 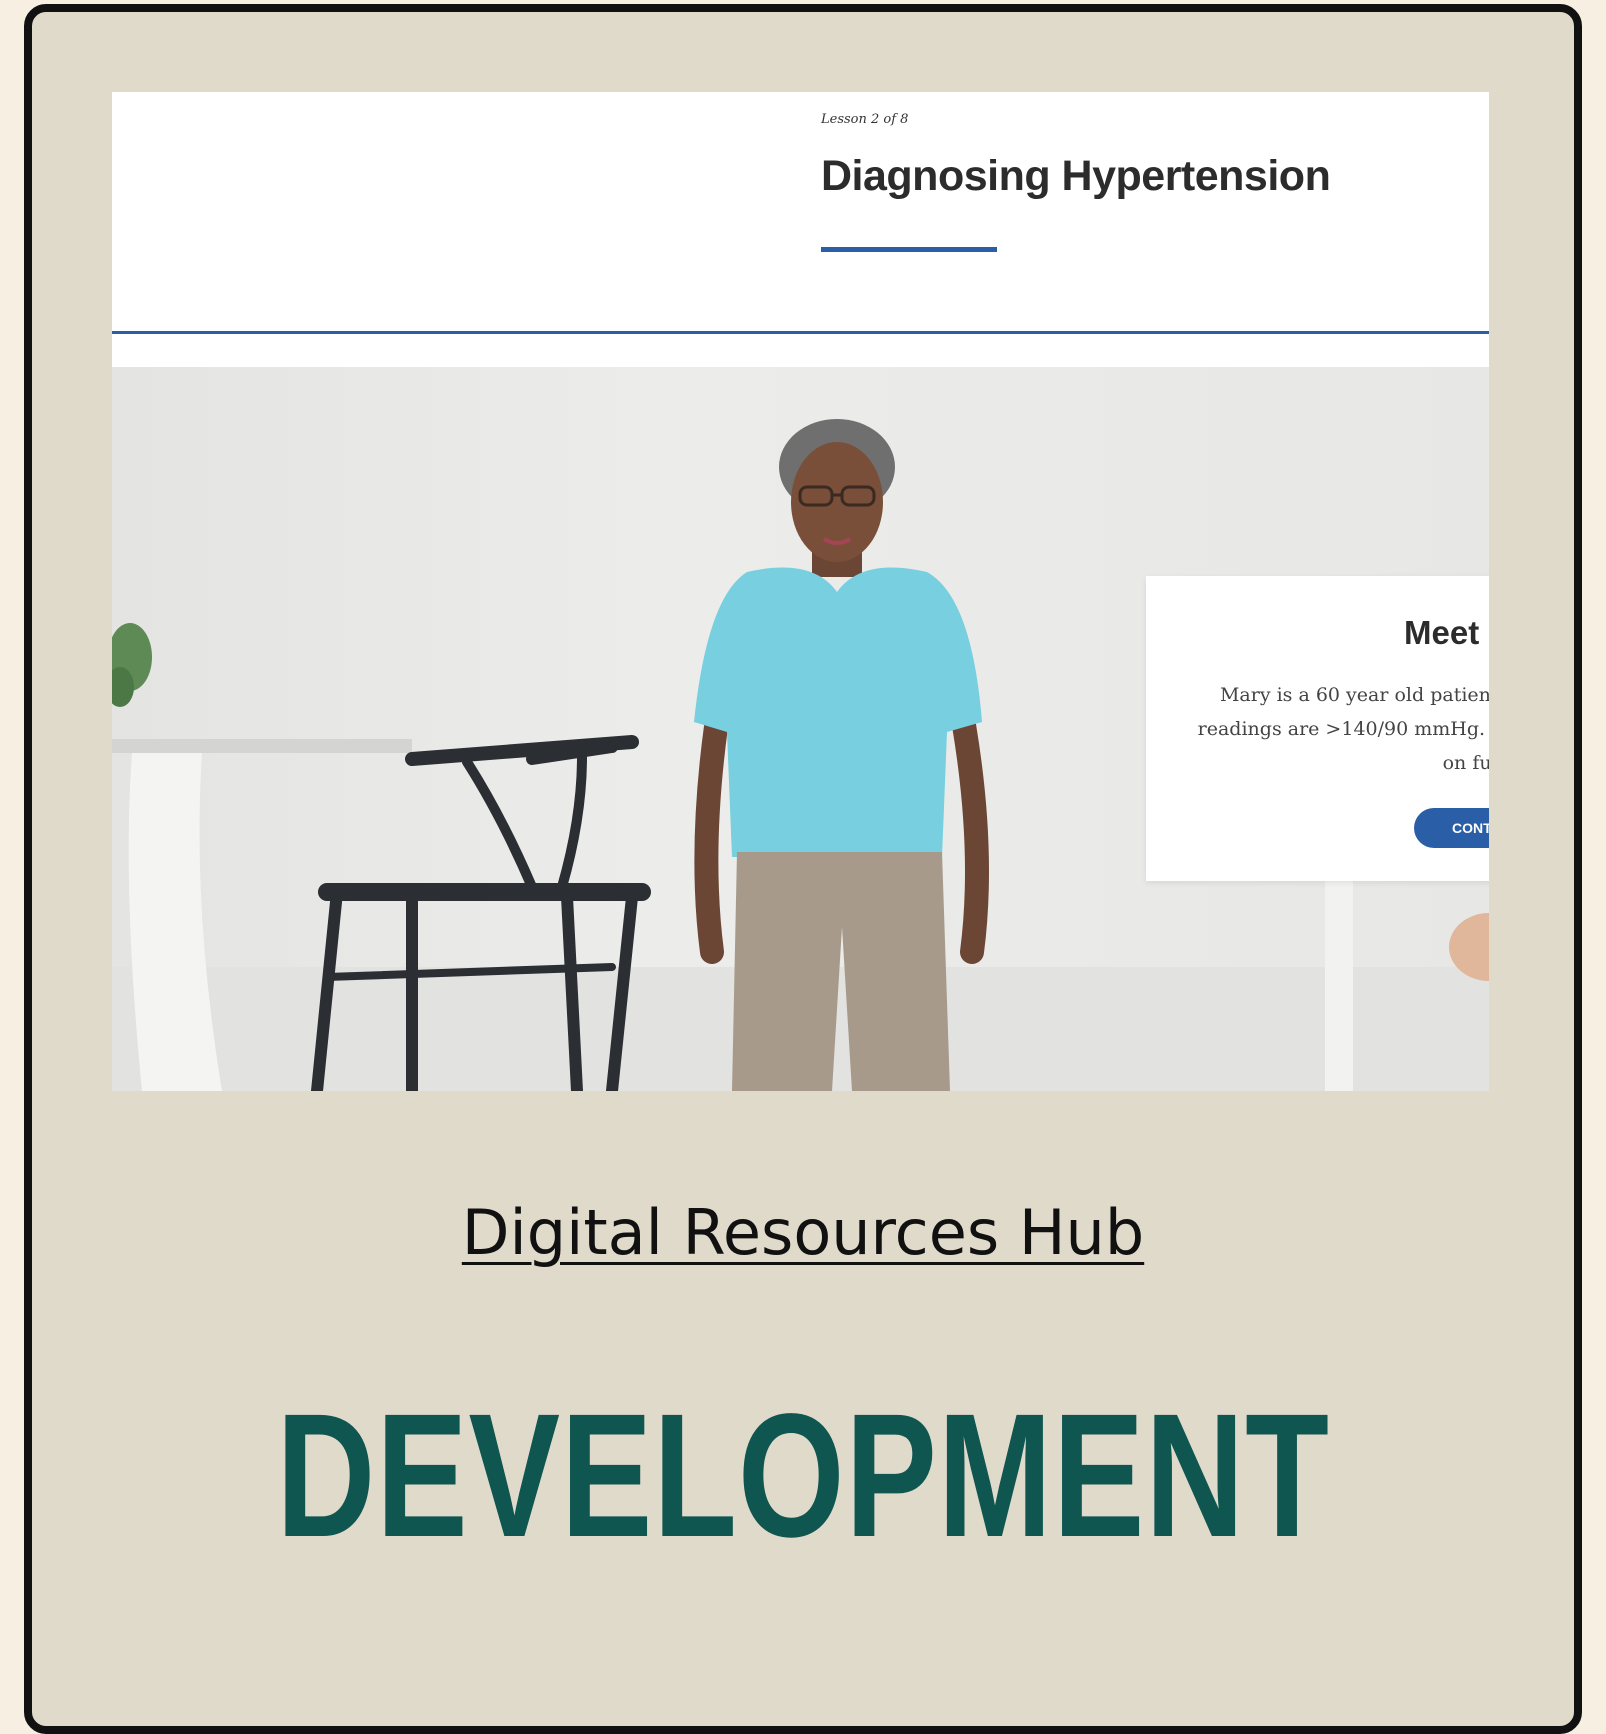 What do you see at coordinates (1465, 763) in the screenshot?
I see `intro-card-line: on fund` at bounding box center [1465, 763].